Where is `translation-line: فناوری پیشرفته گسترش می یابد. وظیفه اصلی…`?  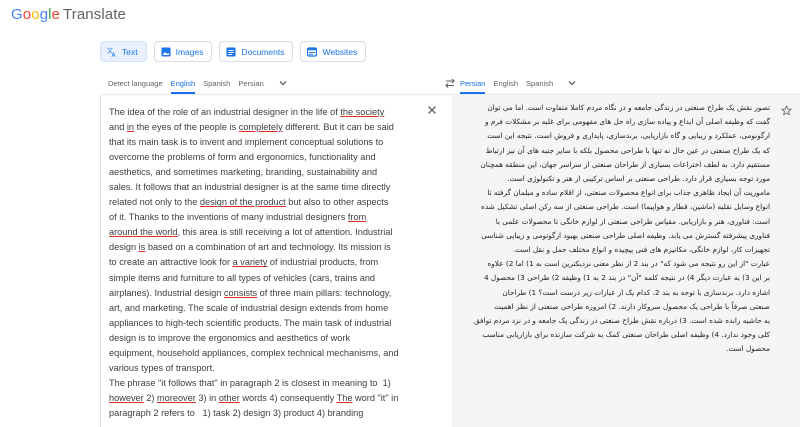 translation-line: فناوری پیشرفته گسترش می یابد. وظیفه اصلی… is located at coordinates (625, 235).